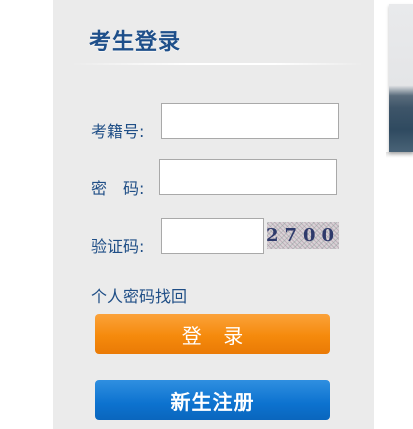 The height and width of the screenshot is (429, 413). I want to click on password-label: 密 码:, so click(118, 188).